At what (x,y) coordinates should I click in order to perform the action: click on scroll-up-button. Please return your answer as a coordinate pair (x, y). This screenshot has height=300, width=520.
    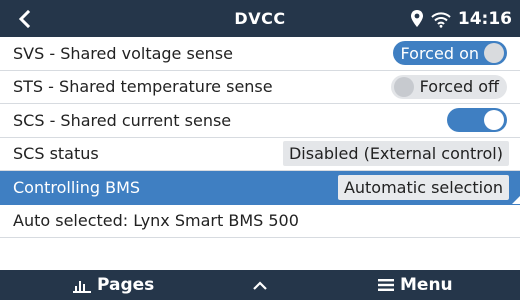
    Looking at the image, I should click on (260, 285).